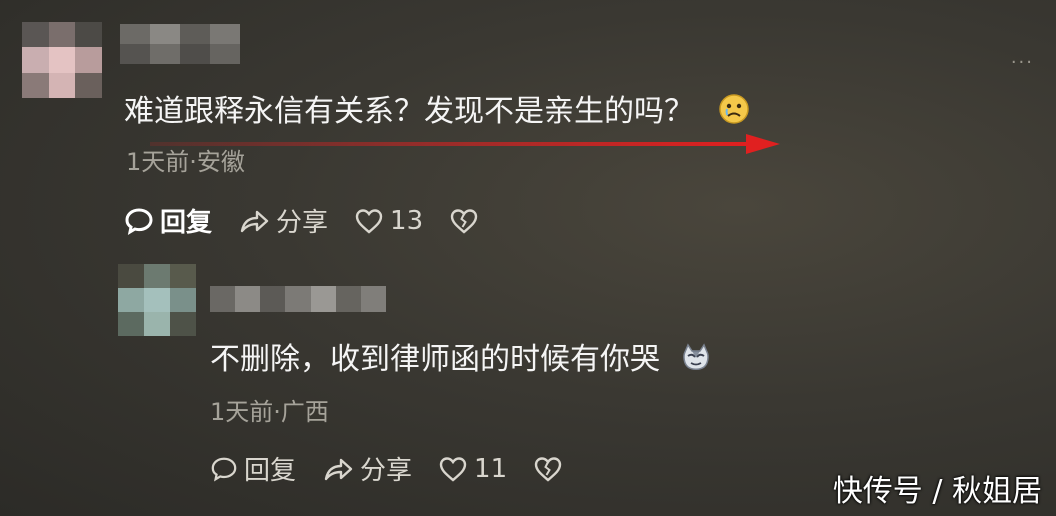  Describe the element at coordinates (435, 359) in the screenshot. I see `comment-body: 不删除，收到律师函的时候有你哭` at that location.